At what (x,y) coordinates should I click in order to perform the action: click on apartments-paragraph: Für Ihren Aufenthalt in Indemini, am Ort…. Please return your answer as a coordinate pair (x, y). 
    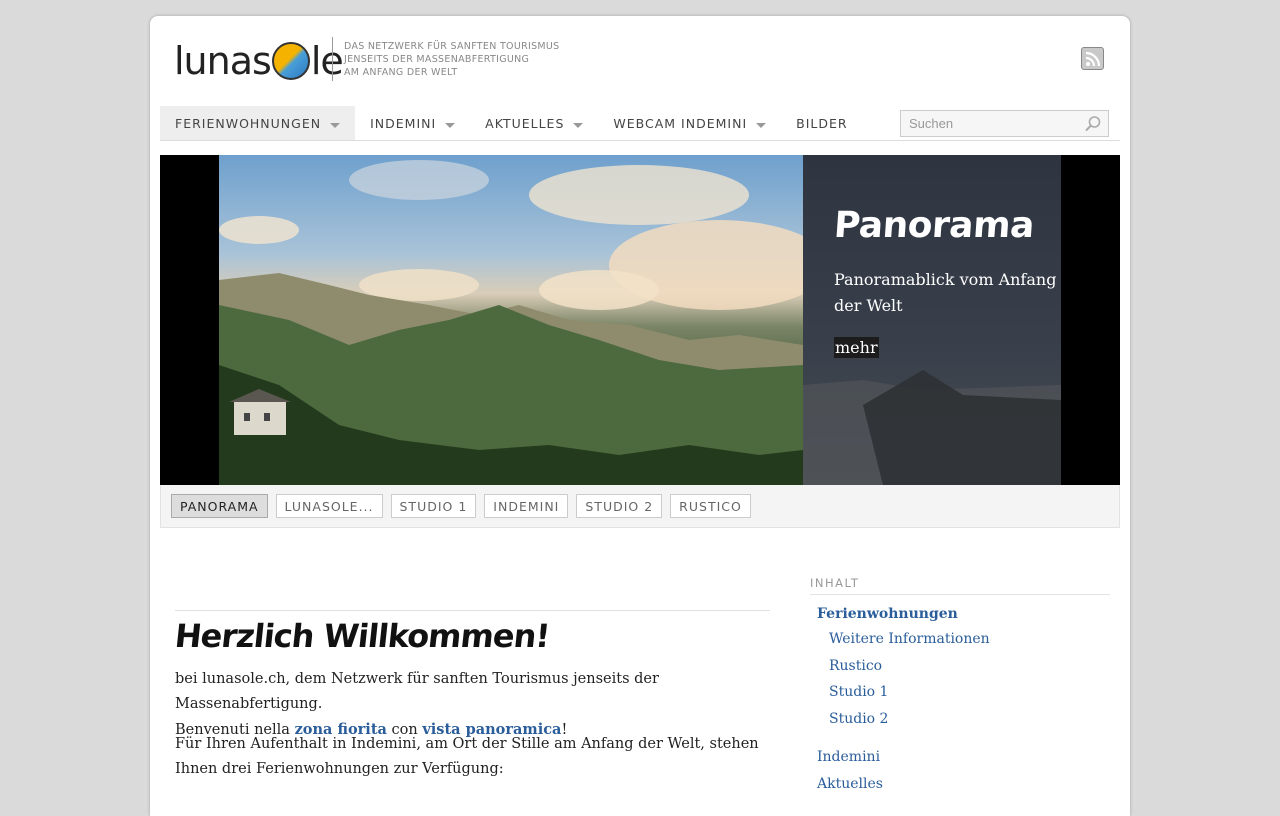
    Looking at the image, I should click on (467, 756).